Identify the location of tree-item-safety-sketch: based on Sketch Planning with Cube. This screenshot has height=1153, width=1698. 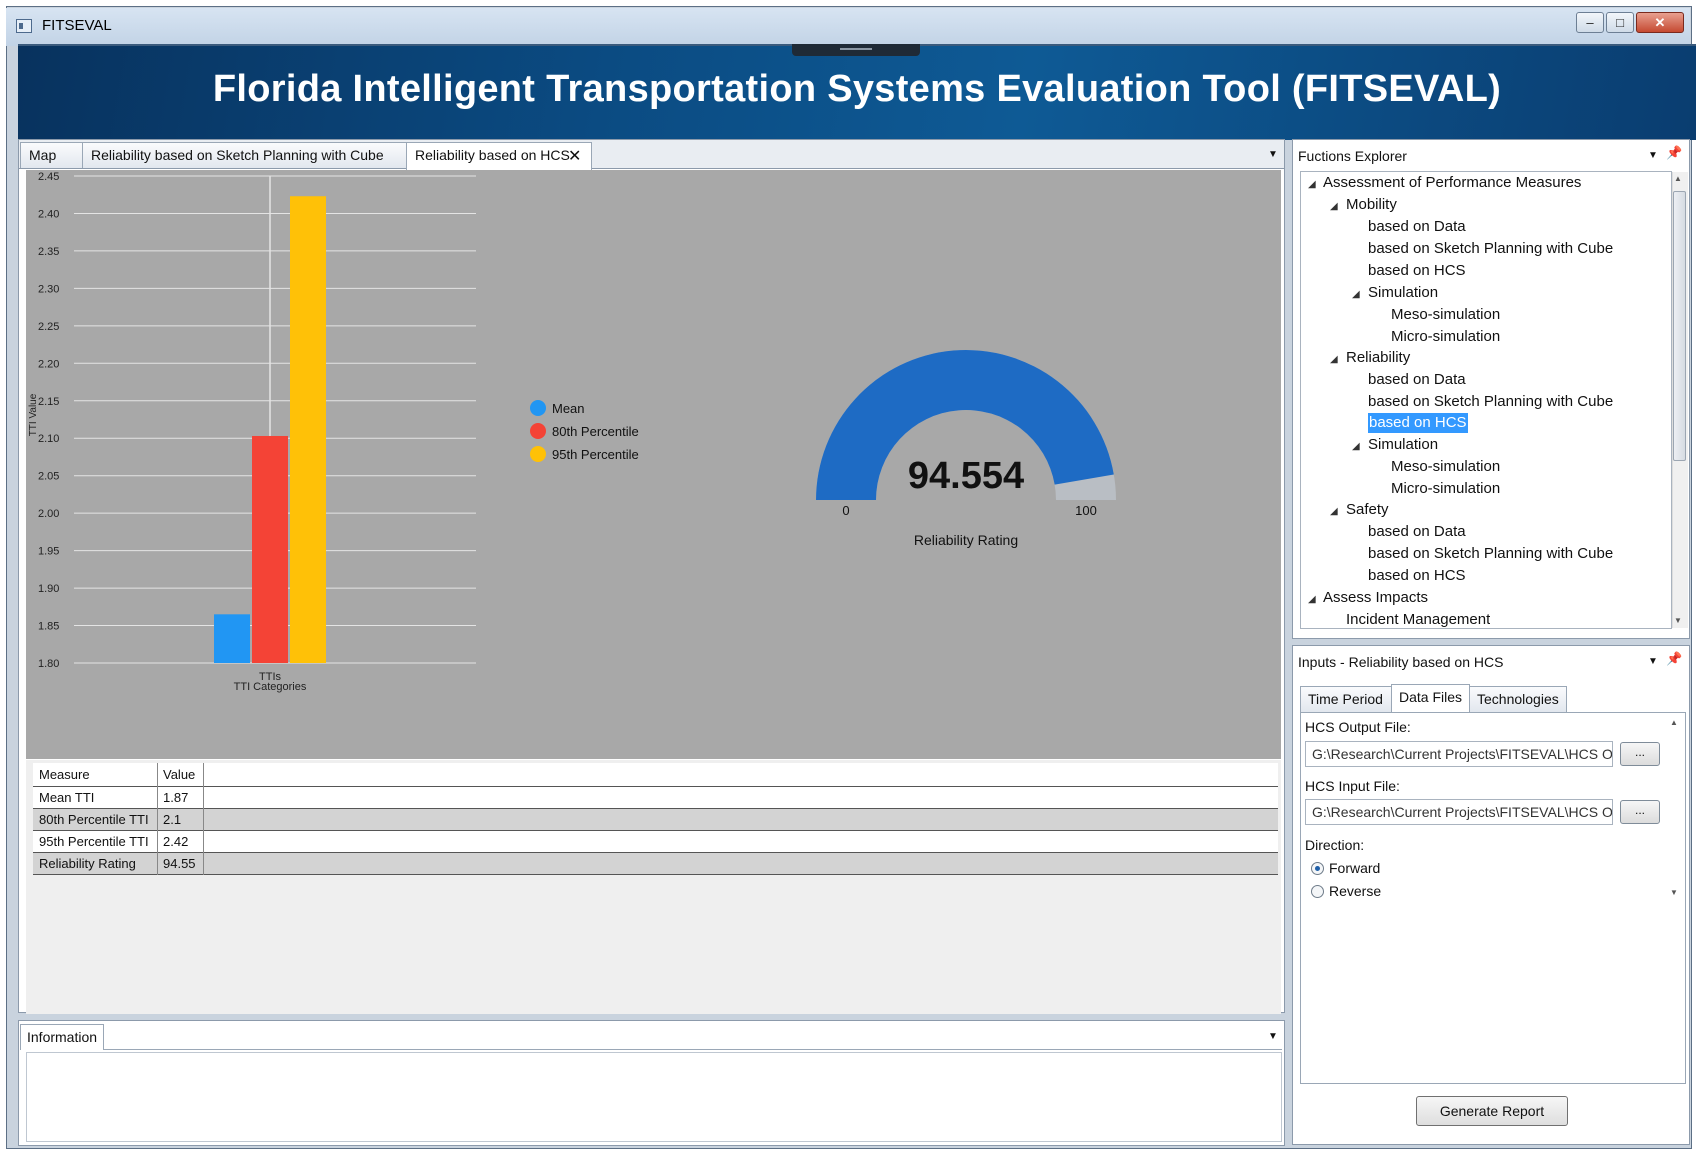
(1490, 554).